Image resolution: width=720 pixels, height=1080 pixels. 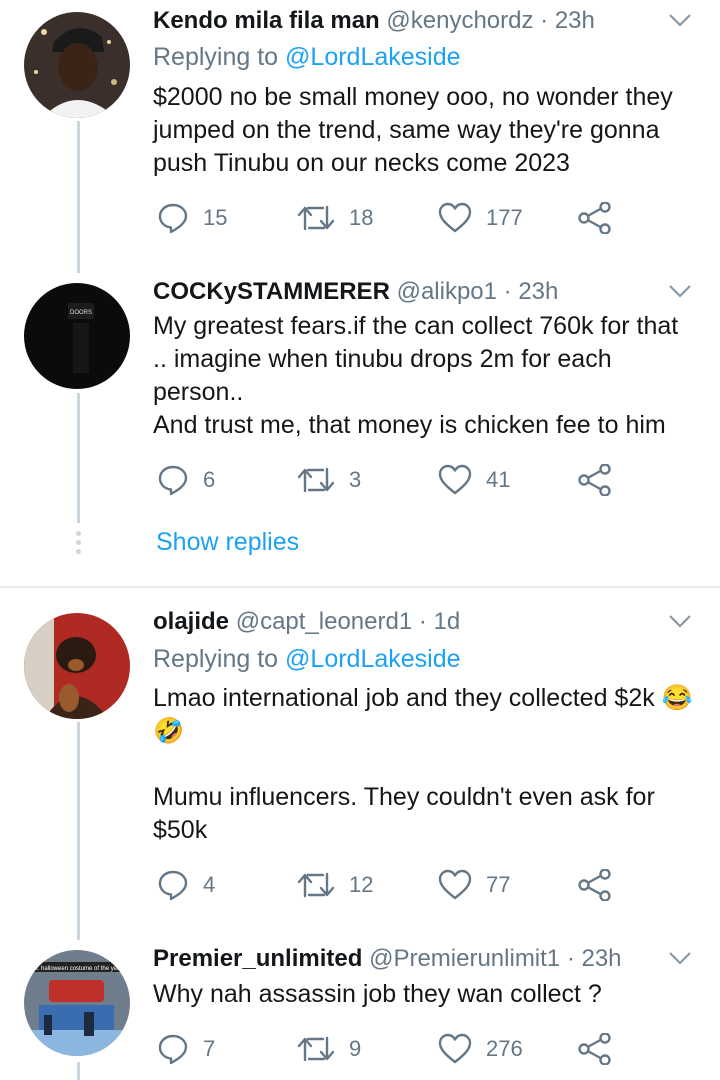 I want to click on reply-count: 6, so click(x=209, y=479).